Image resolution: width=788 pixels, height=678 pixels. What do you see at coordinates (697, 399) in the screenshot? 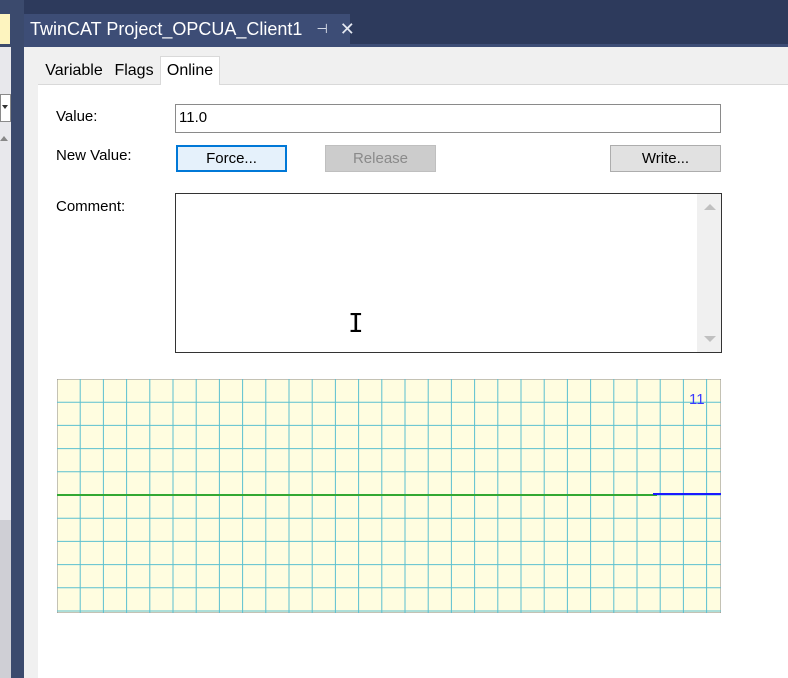
I see `current-value-label: 11` at bounding box center [697, 399].